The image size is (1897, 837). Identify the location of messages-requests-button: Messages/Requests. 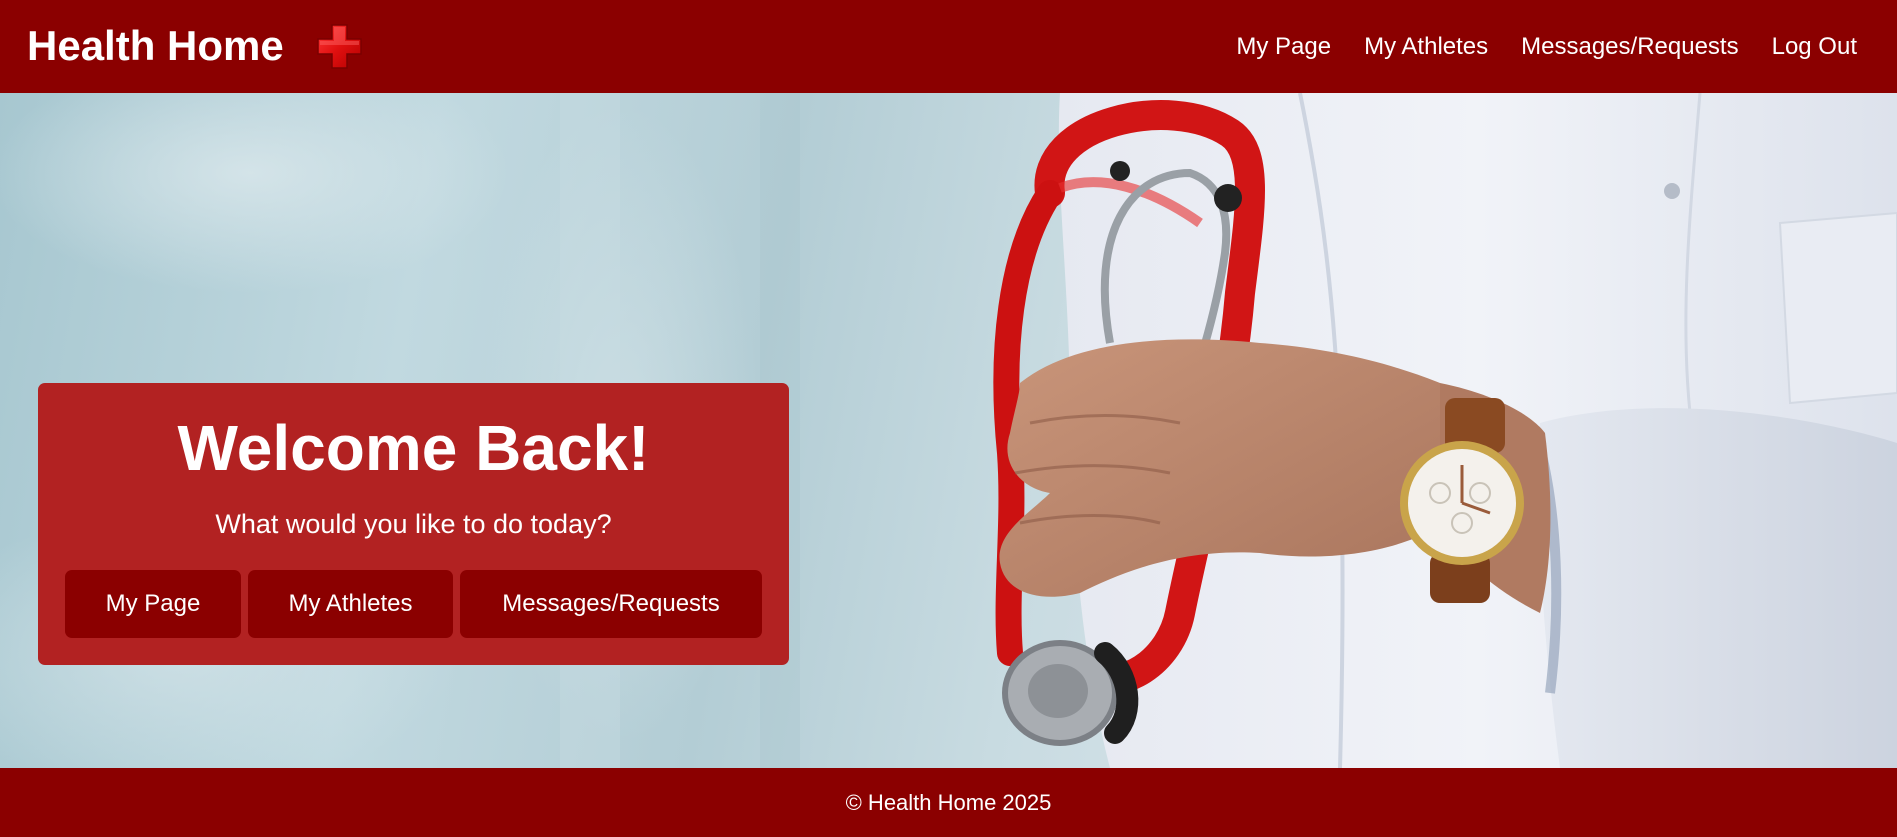
(611, 604).